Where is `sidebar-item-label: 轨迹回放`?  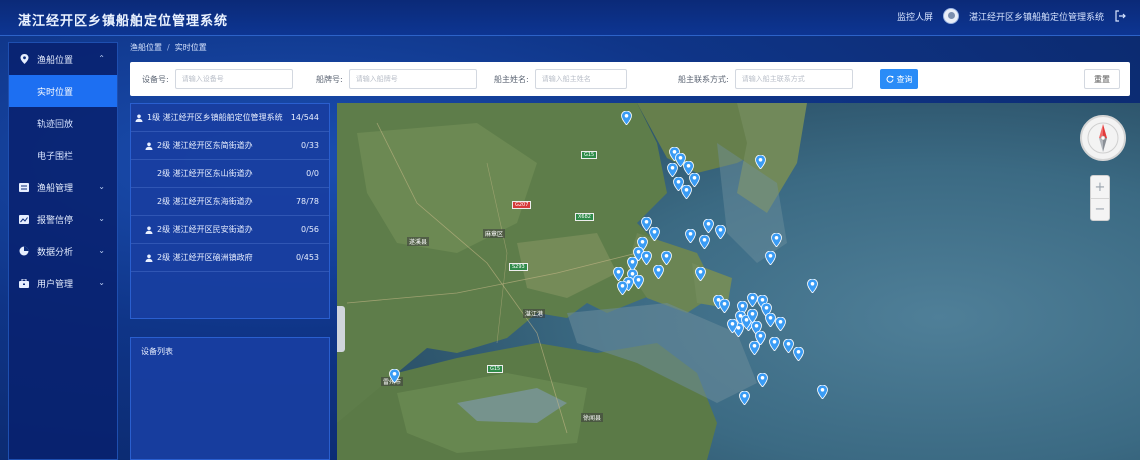
sidebar-item-label: 轨迹回放 is located at coordinates (55, 124).